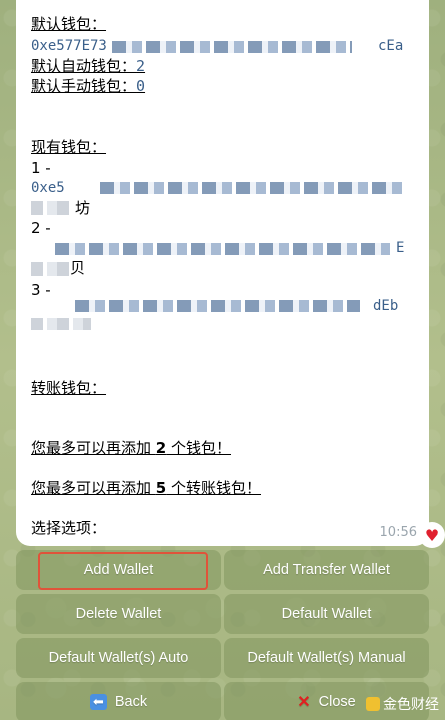 This screenshot has width=445, height=720. What do you see at coordinates (118, 658) in the screenshot?
I see `default-wallet-auto-button: Default Wallet(s) Auto` at bounding box center [118, 658].